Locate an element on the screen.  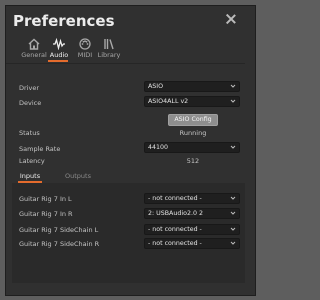
latency-value: 512 is located at coordinates (193, 161).